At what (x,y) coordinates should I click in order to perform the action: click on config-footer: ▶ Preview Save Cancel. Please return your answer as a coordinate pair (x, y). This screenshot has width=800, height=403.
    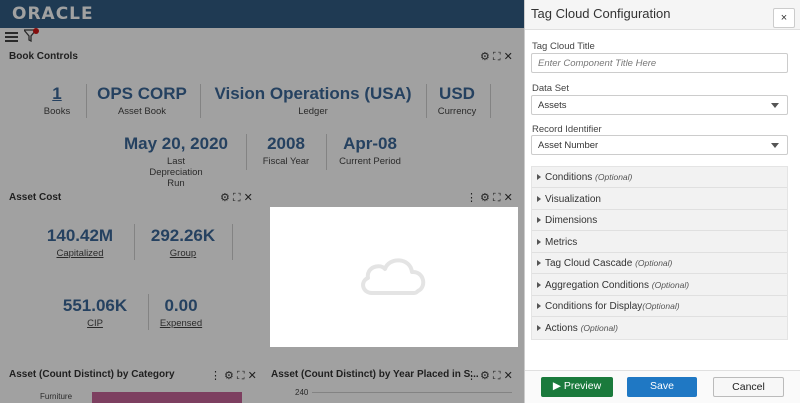
    Looking at the image, I should click on (662, 386).